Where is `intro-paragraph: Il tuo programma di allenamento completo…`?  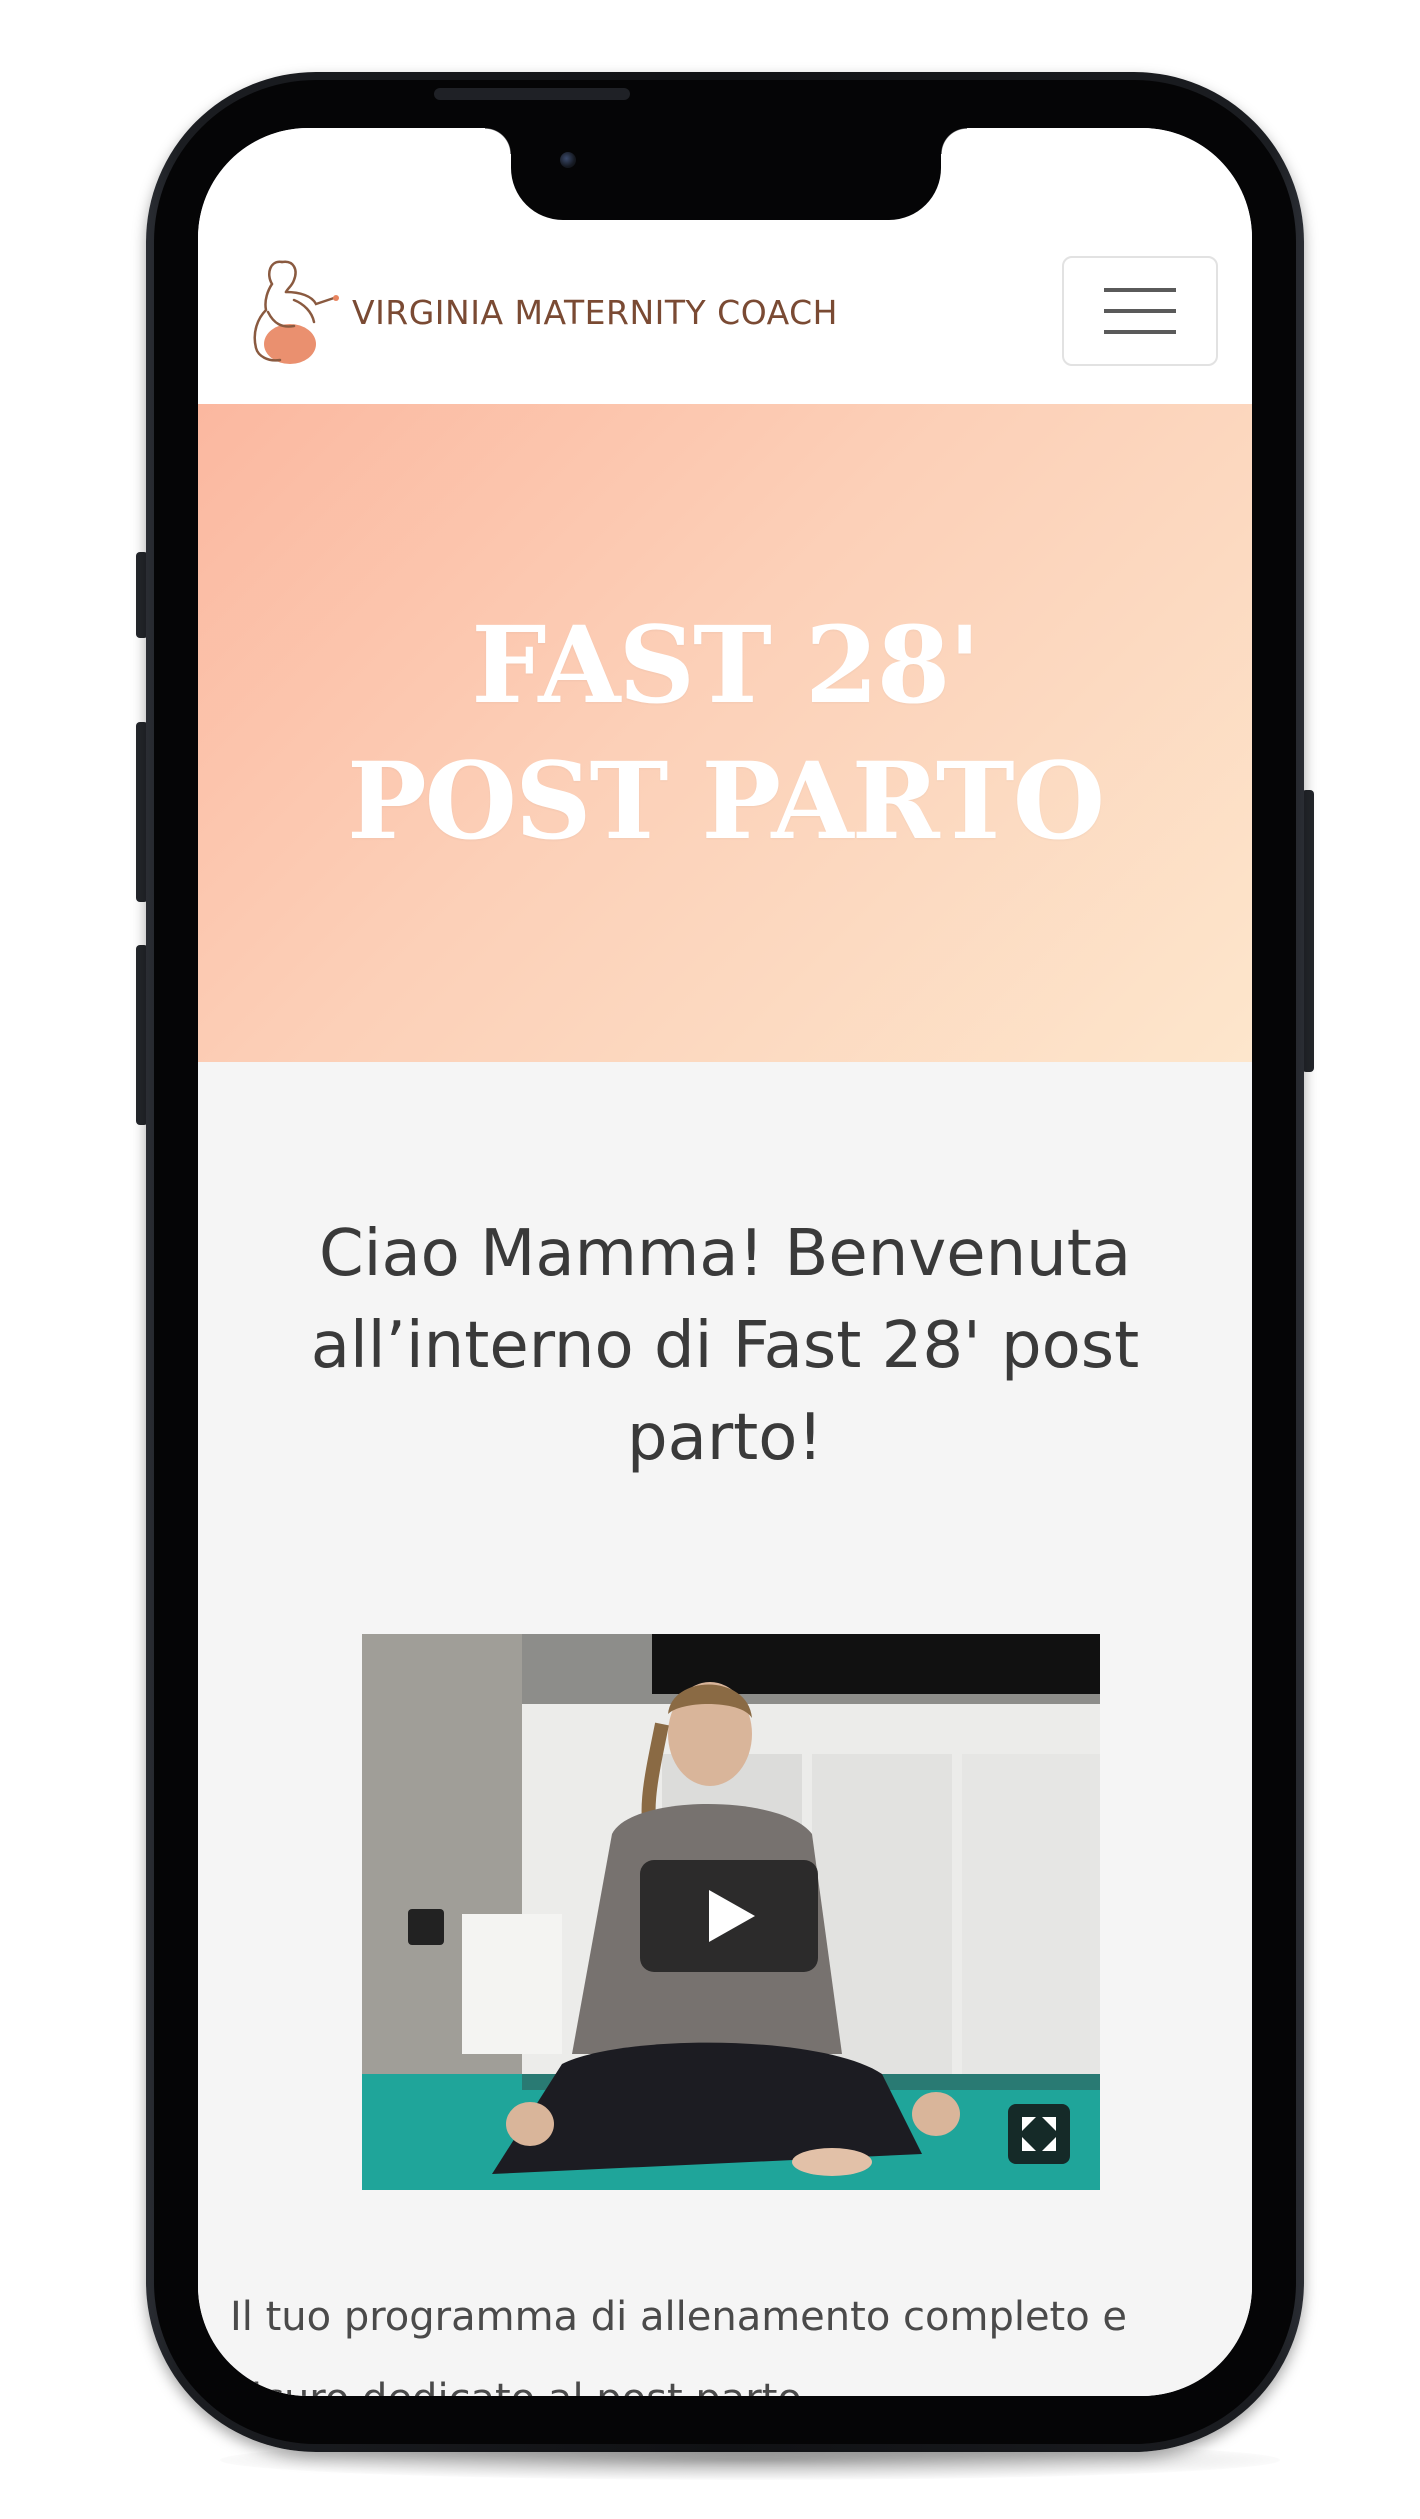
intro-paragraph: Il tuo programma di allenamento completo… is located at coordinates (679, 2345).